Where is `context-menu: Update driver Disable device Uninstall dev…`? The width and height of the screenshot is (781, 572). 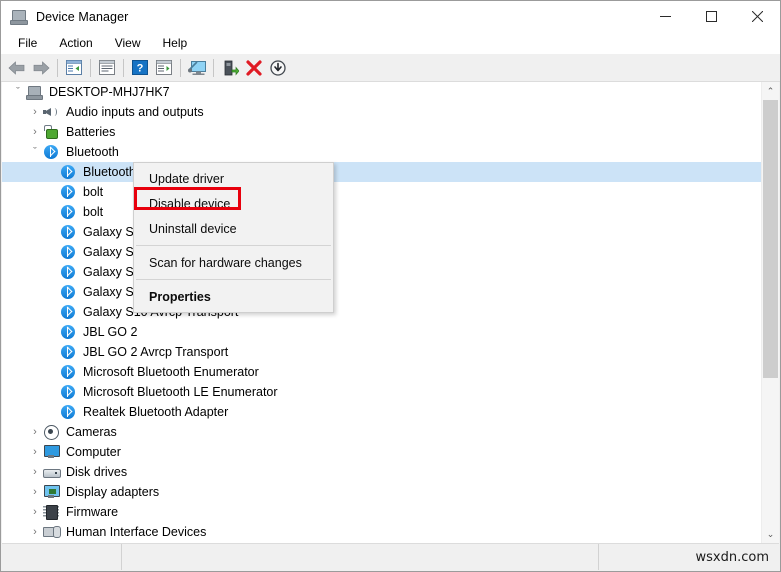
context-menu: Update driver Disable device Uninstall dev… is located at coordinates (233, 237).